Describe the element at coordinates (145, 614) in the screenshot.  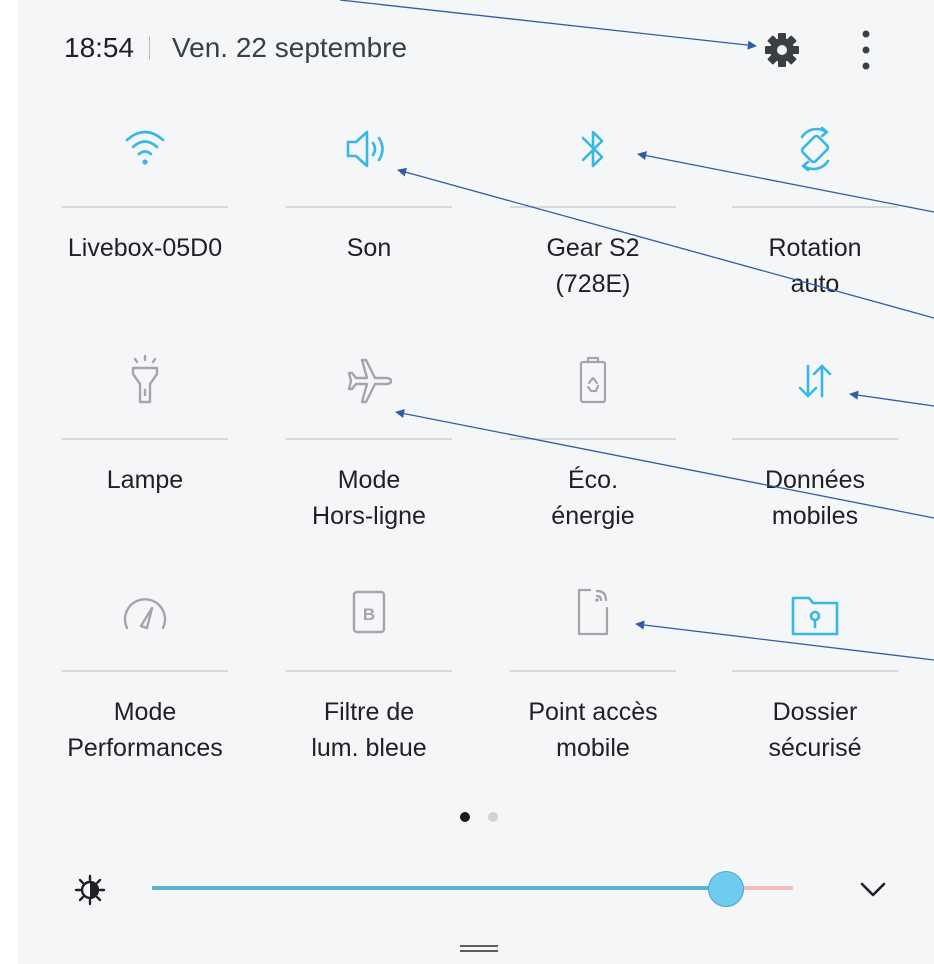
I see `speedometer-icon` at that location.